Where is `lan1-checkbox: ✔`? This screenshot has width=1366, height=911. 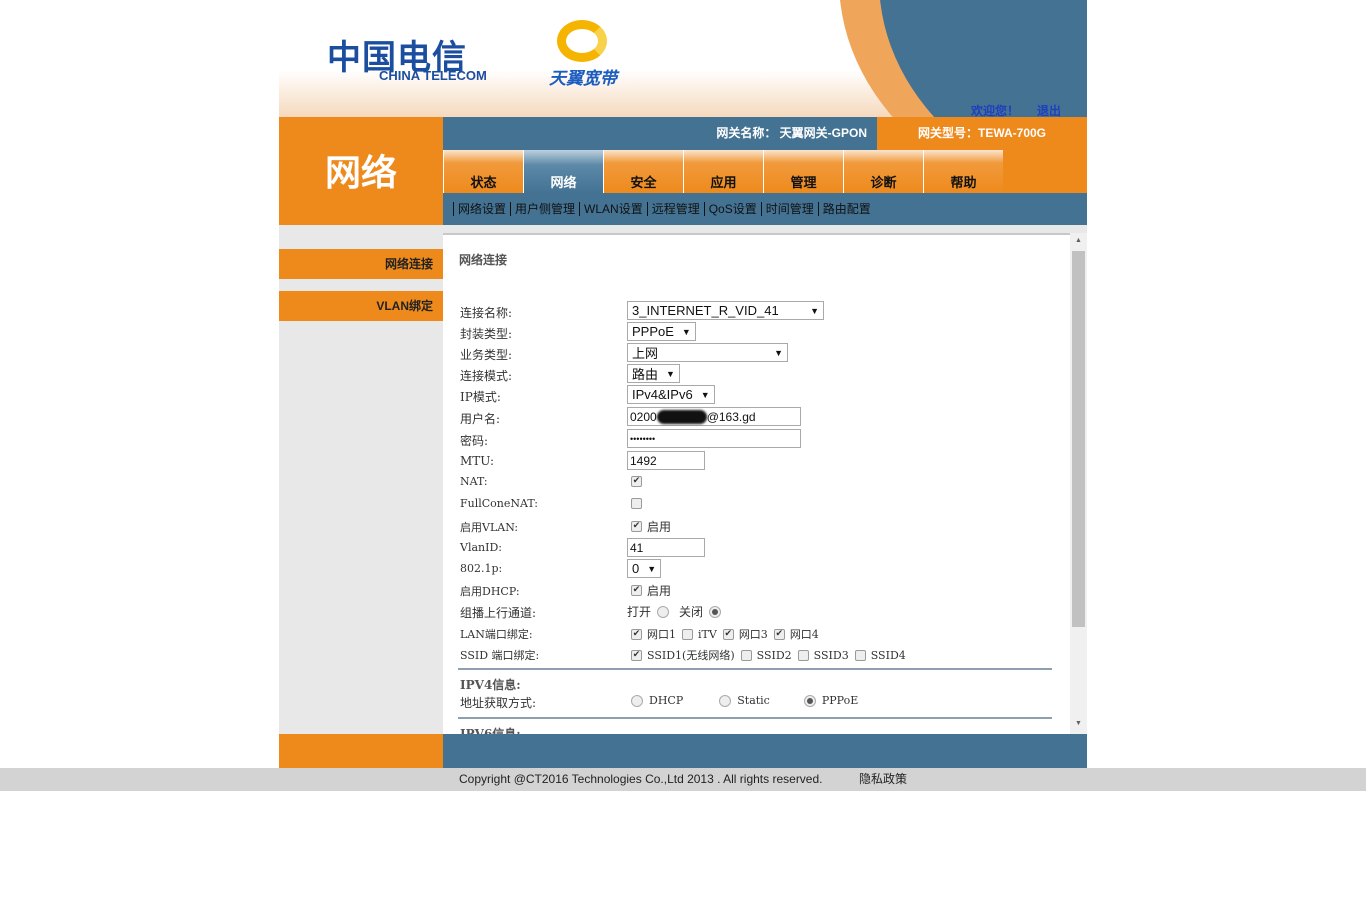 lan1-checkbox: ✔ is located at coordinates (636, 634).